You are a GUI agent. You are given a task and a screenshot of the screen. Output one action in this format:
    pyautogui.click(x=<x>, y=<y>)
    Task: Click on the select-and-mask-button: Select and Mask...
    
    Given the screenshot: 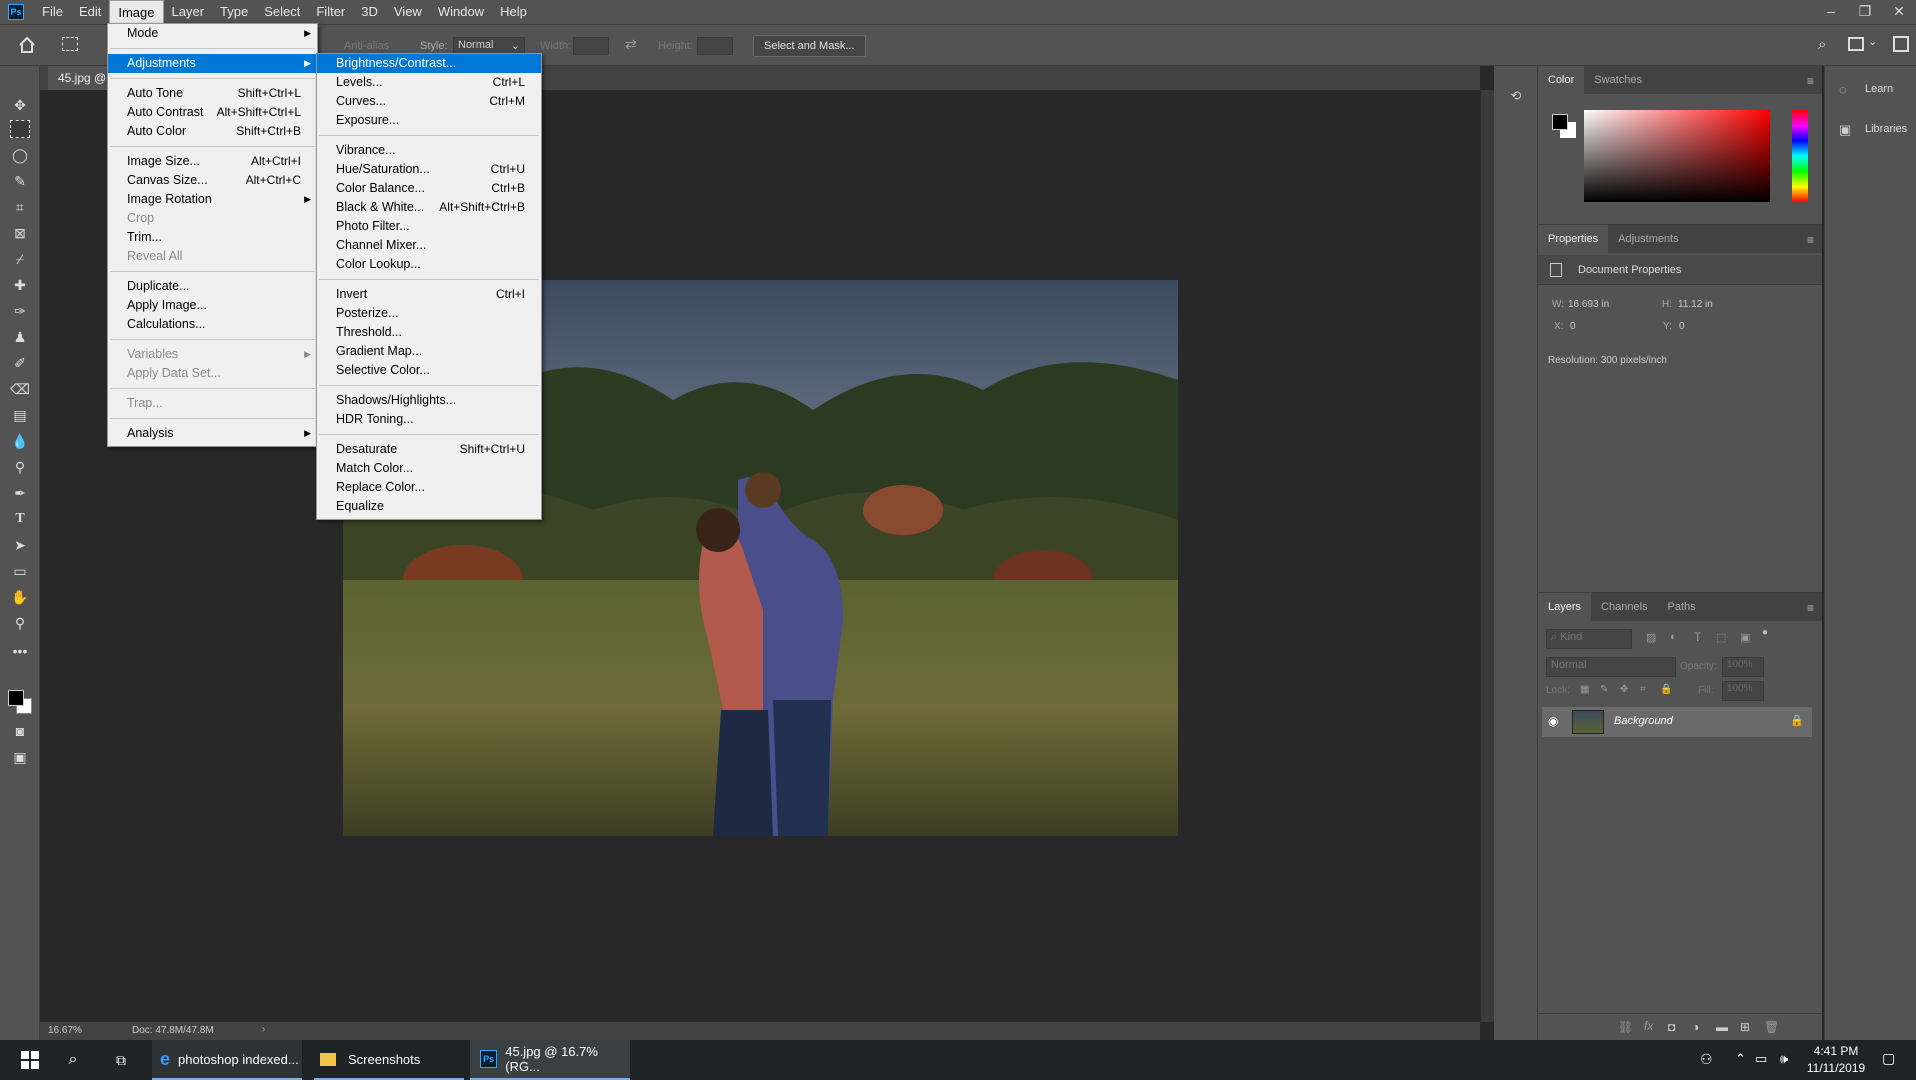 What is the action you would take?
    pyautogui.click(x=809, y=46)
    